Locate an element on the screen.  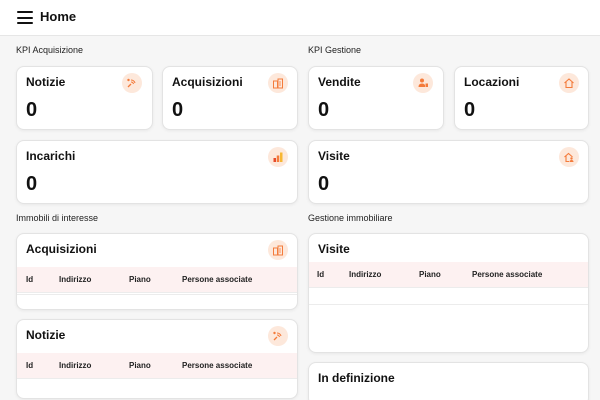
kpi-title: Vendite is located at coordinates (339, 82).